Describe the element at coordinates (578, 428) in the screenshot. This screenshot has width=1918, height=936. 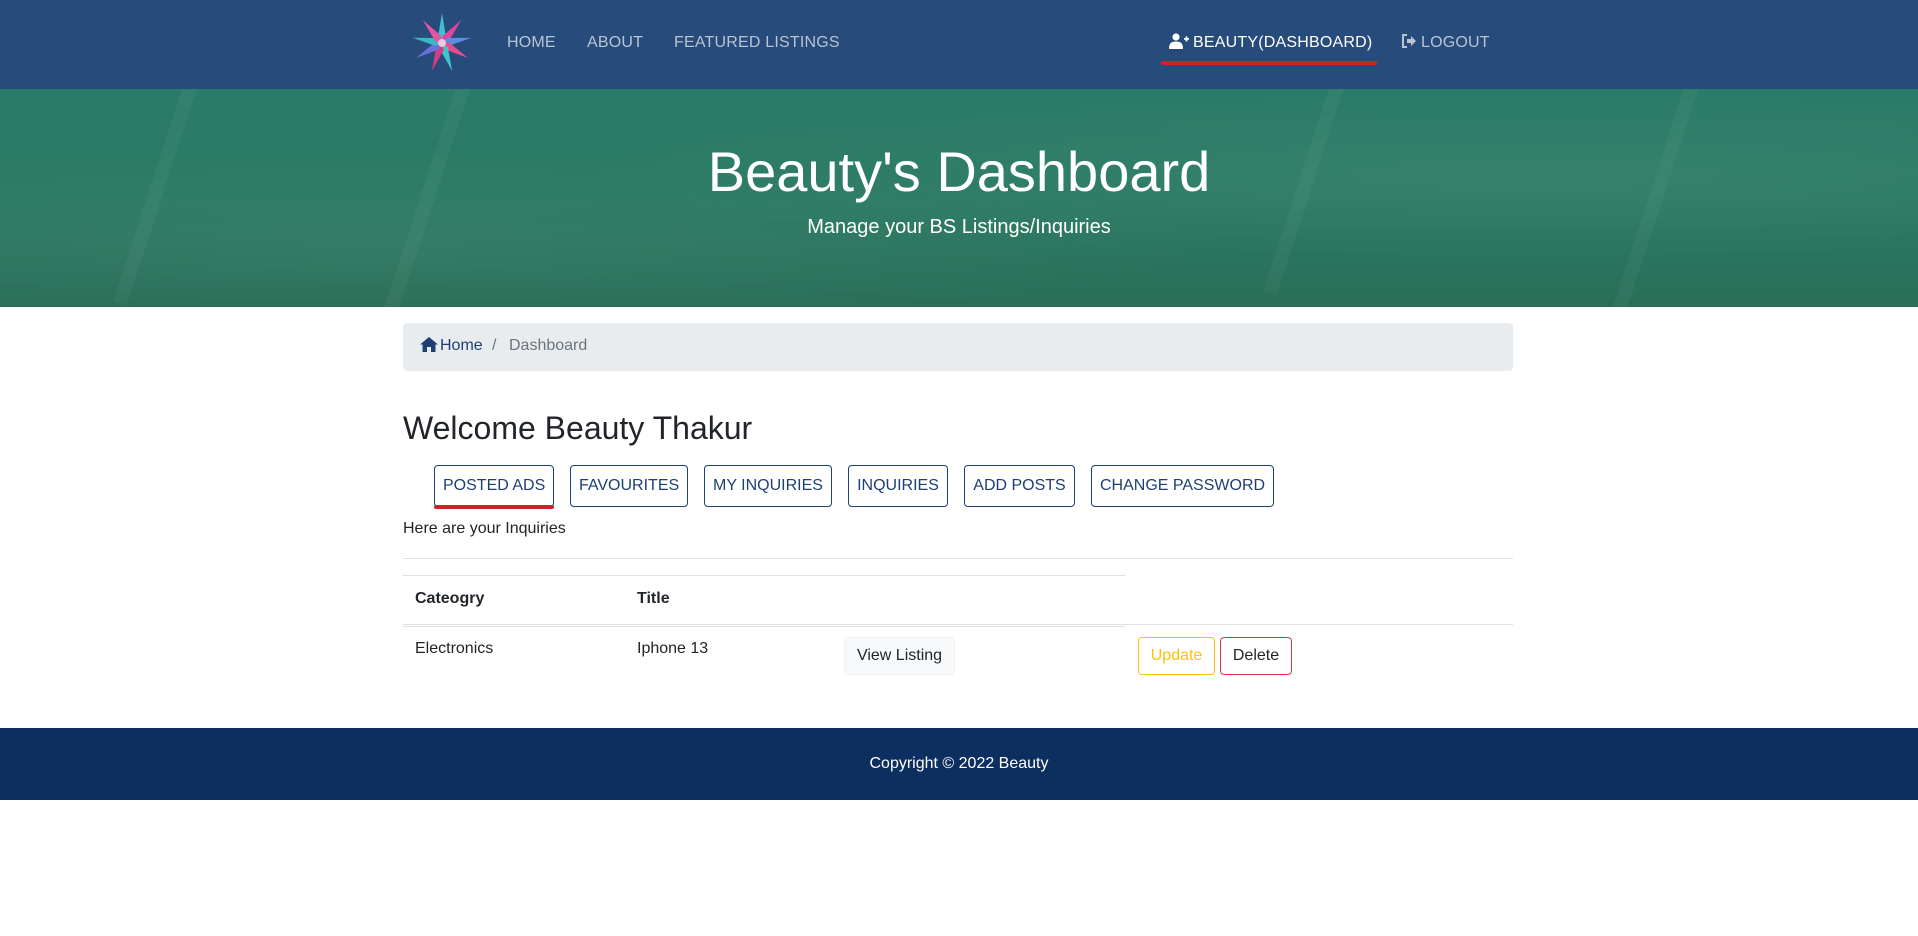
I see `welcome-heading: Welcome Beauty Thakur` at that location.